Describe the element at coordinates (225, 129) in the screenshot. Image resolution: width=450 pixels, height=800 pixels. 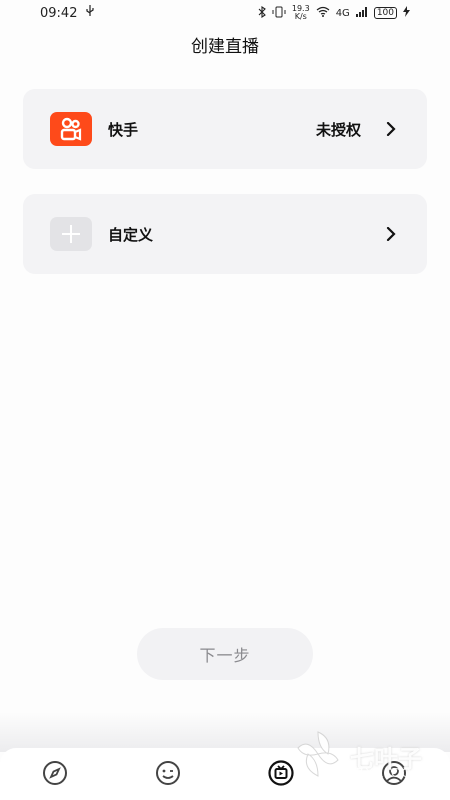
I see `platform-card-kuaishou: 快手 未授权` at that location.